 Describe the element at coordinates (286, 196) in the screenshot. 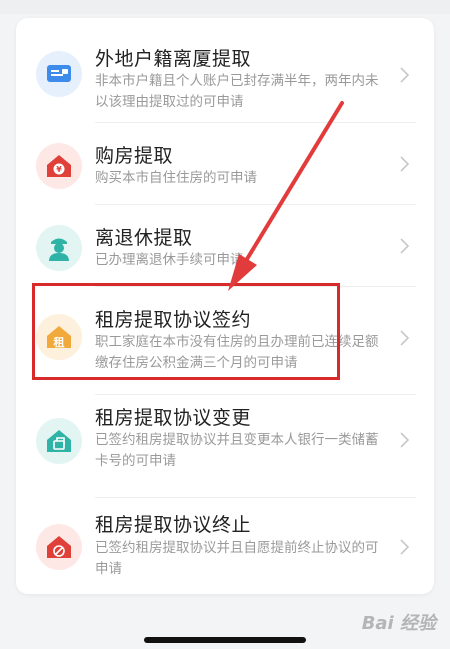

I see `red-arrow-annotation` at that location.